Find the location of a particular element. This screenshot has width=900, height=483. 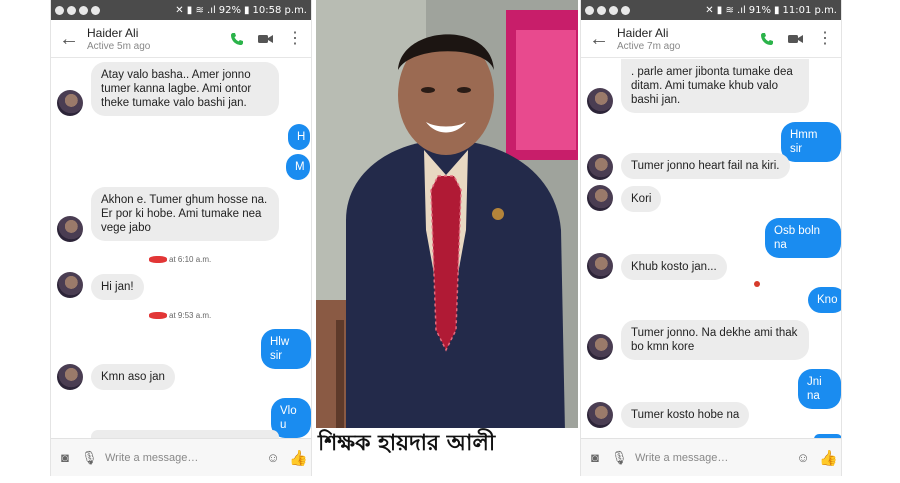

message-incoming: Tumer jonno heart fail na kiri. is located at coordinates (705, 166).